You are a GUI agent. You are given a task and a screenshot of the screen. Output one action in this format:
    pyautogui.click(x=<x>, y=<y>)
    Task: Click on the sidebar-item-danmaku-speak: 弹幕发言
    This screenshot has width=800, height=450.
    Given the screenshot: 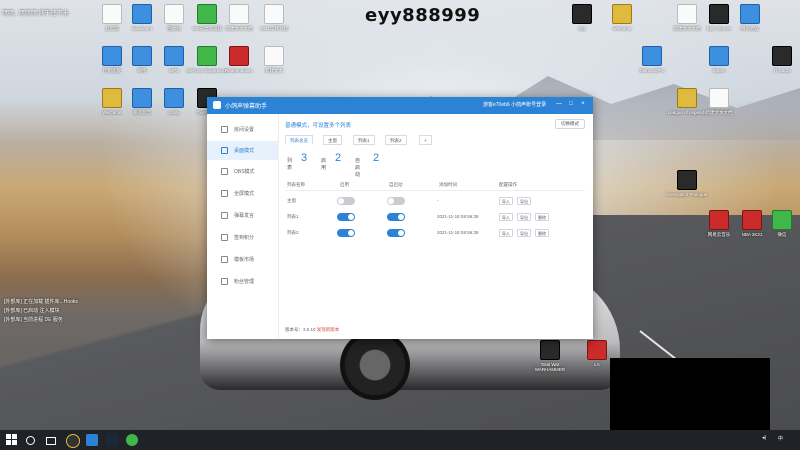 What is the action you would take?
    pyautogui.click(x=242, y=215)
    